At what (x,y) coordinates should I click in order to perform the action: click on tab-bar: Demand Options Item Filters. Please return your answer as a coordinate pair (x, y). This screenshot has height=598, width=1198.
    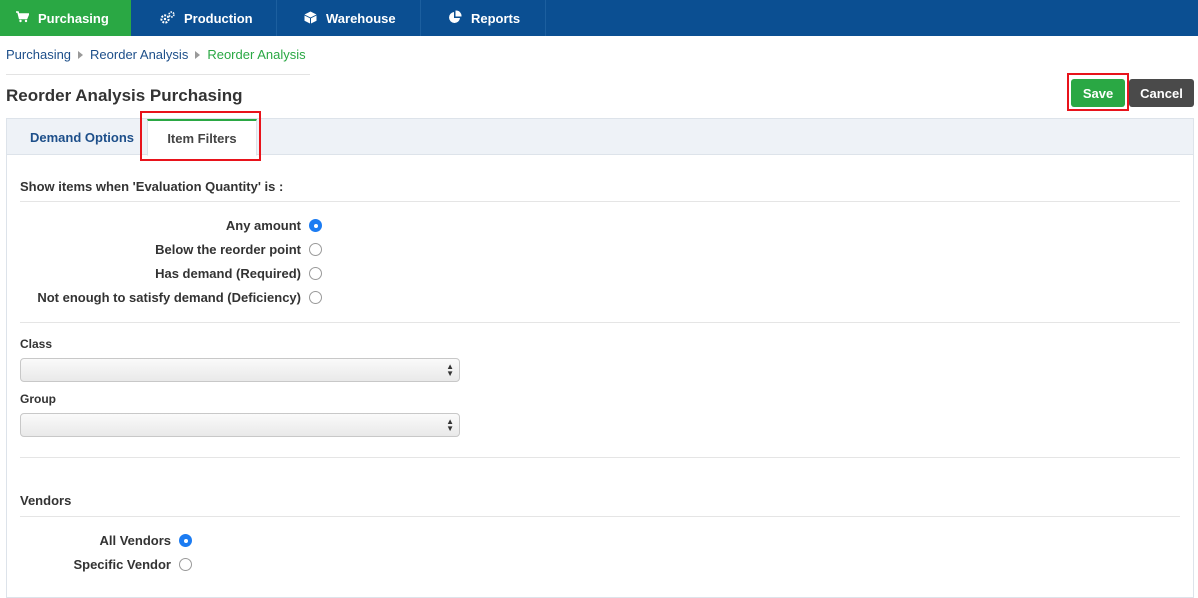
    Looking at the image, I should click on (600, 137).